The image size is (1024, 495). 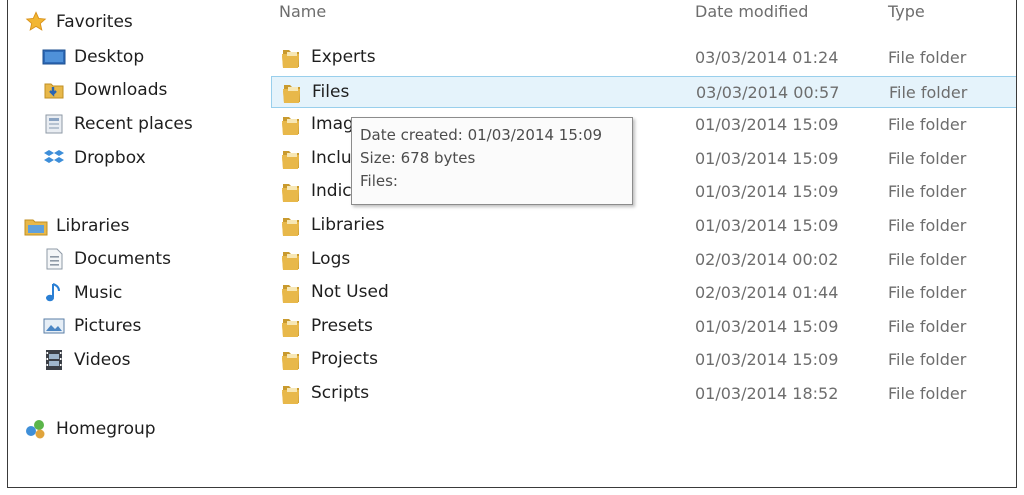 I want to click on tooltip-size: Size: 678 bytes, so click(x=418, y=158).